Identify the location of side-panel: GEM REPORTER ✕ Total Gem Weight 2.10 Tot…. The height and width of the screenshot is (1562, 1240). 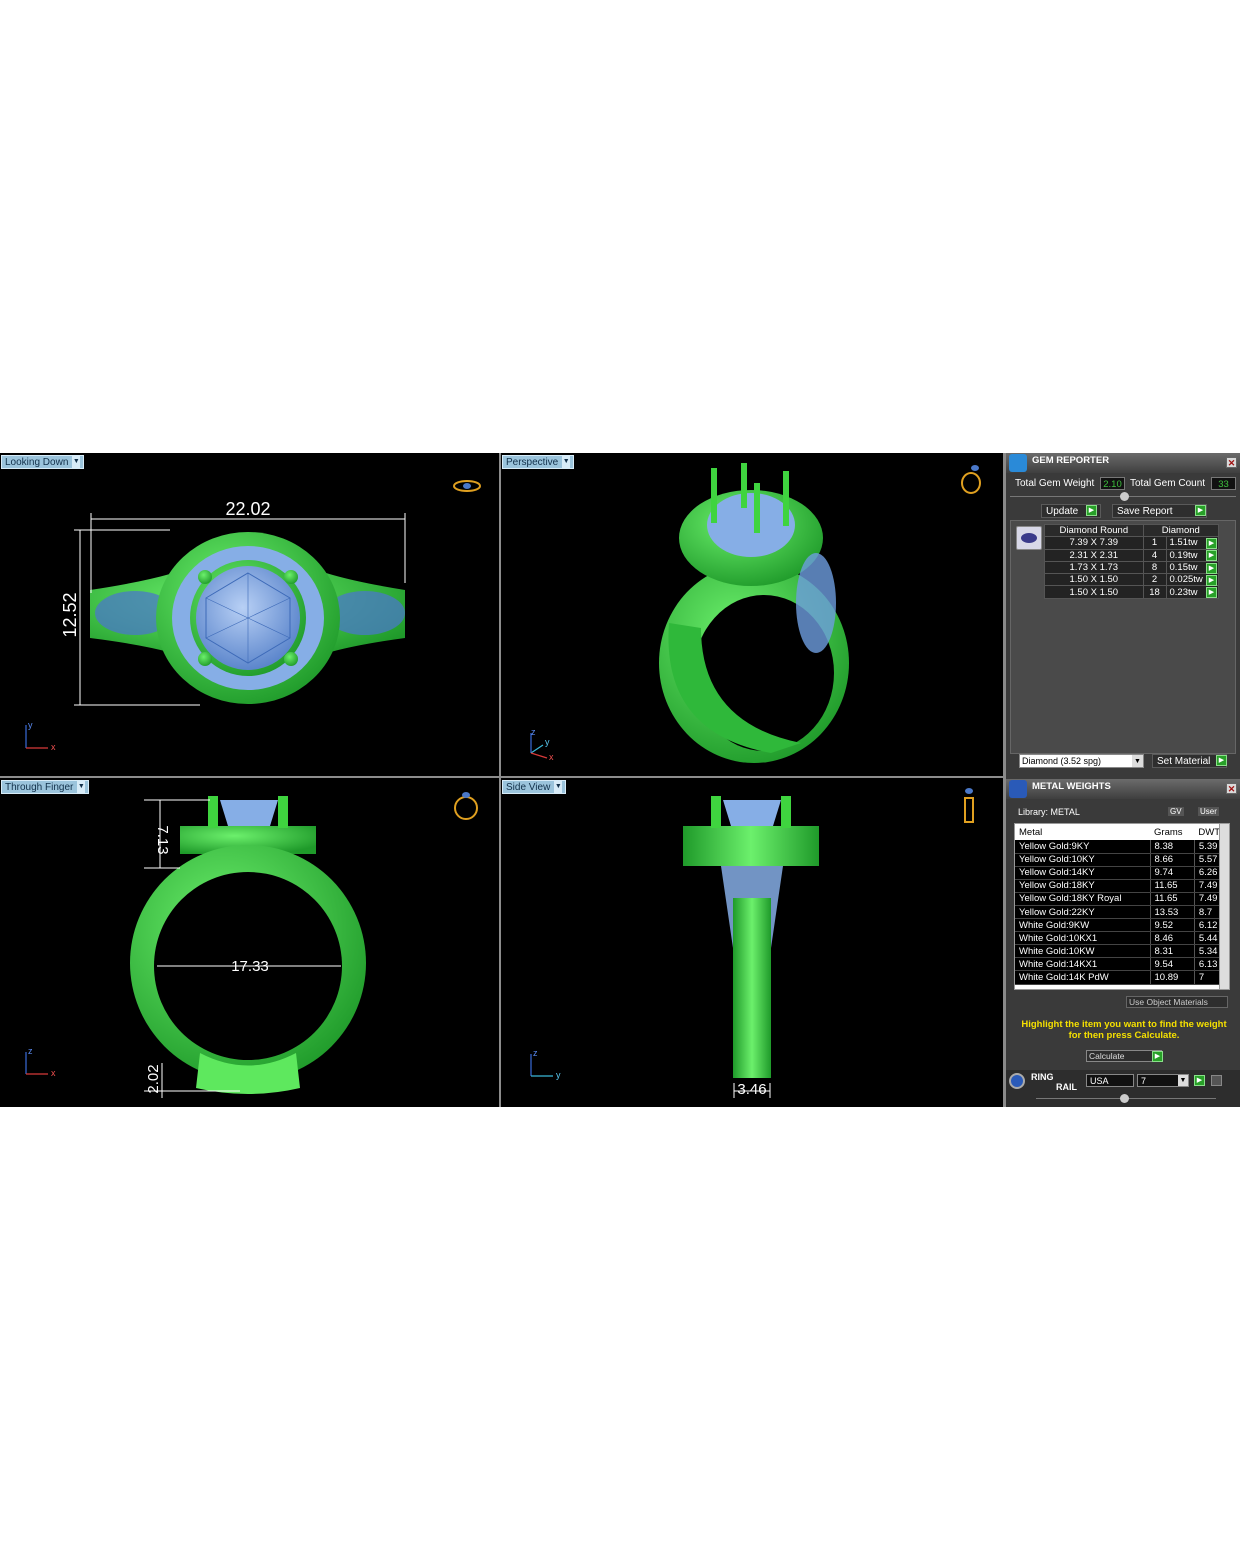
(1121, 780).